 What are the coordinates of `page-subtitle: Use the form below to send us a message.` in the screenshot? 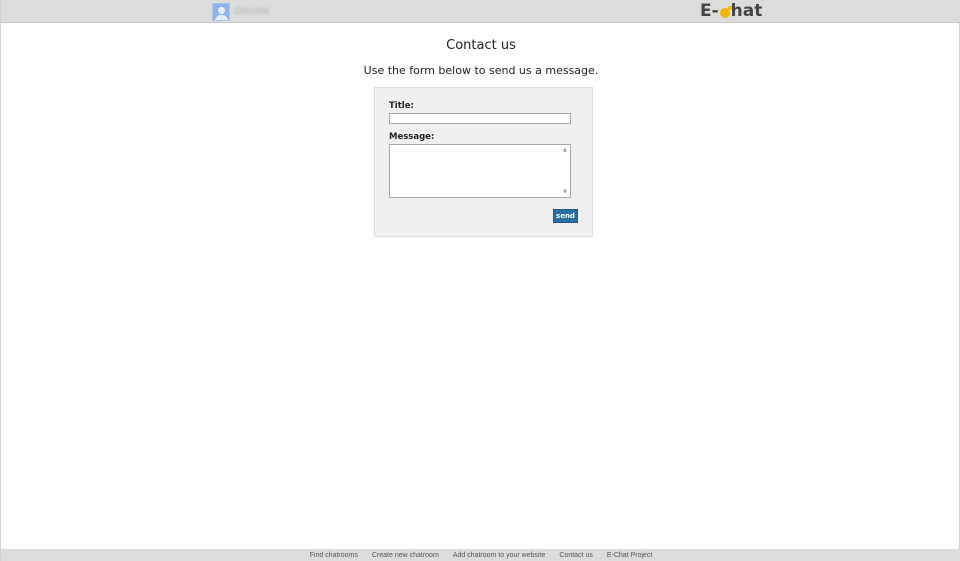 It's located at (481, 70).